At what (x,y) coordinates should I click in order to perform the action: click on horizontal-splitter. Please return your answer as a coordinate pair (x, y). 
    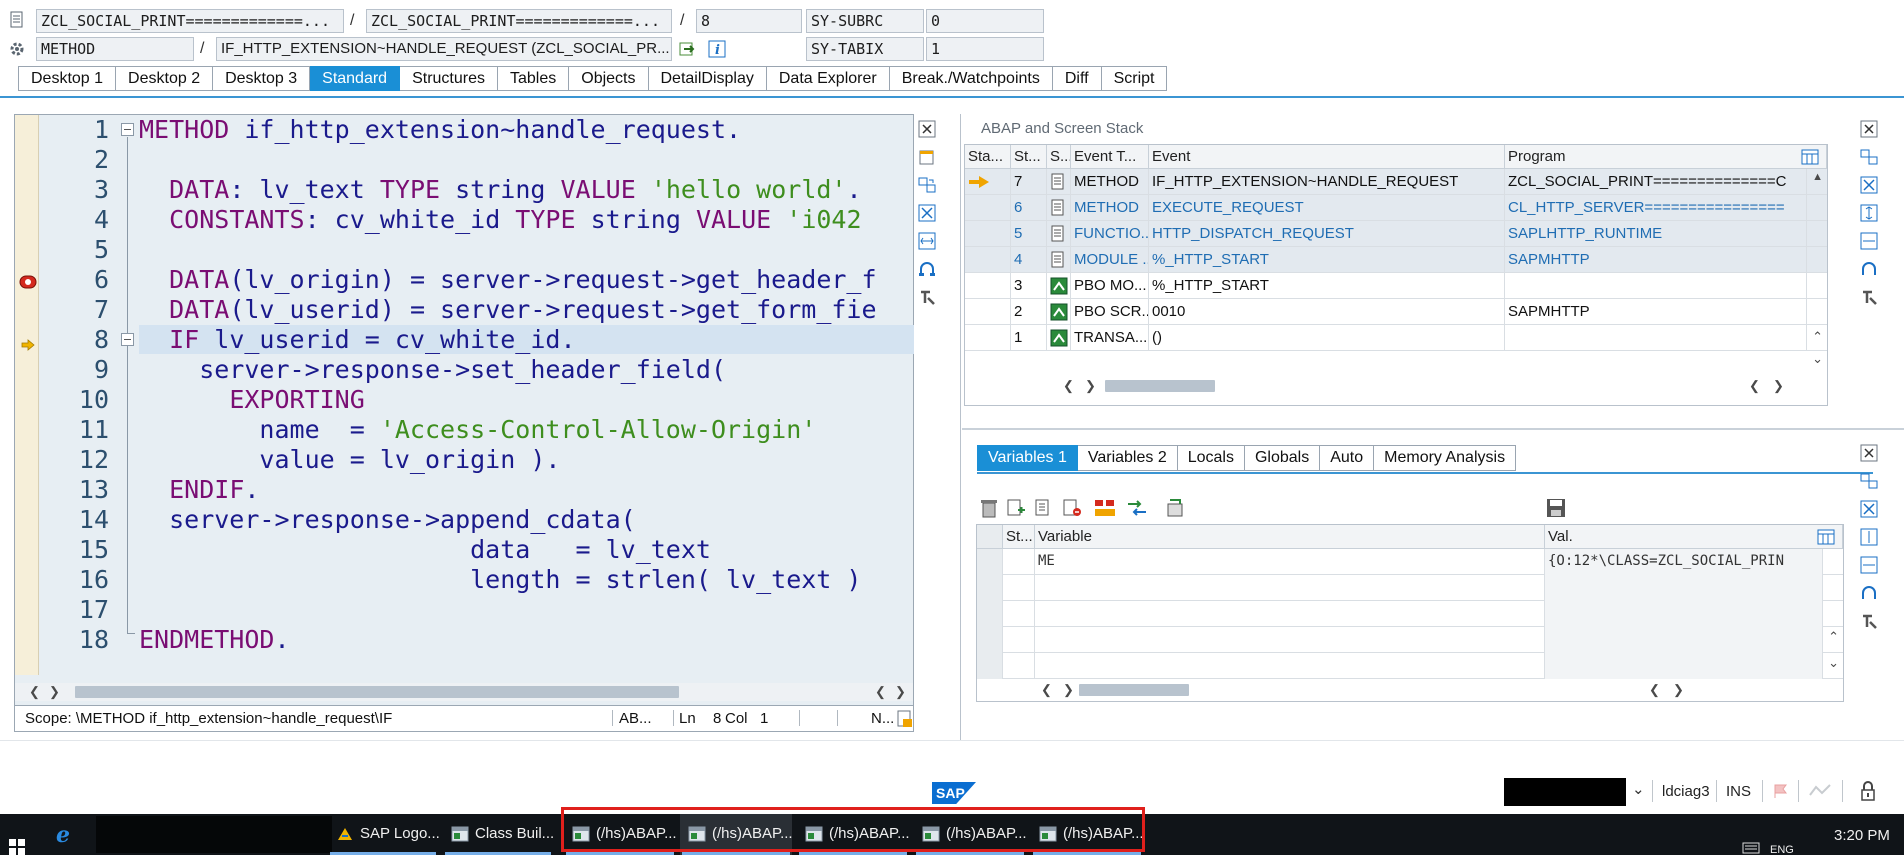
    Looking at the image, I should click on (1433, 429).